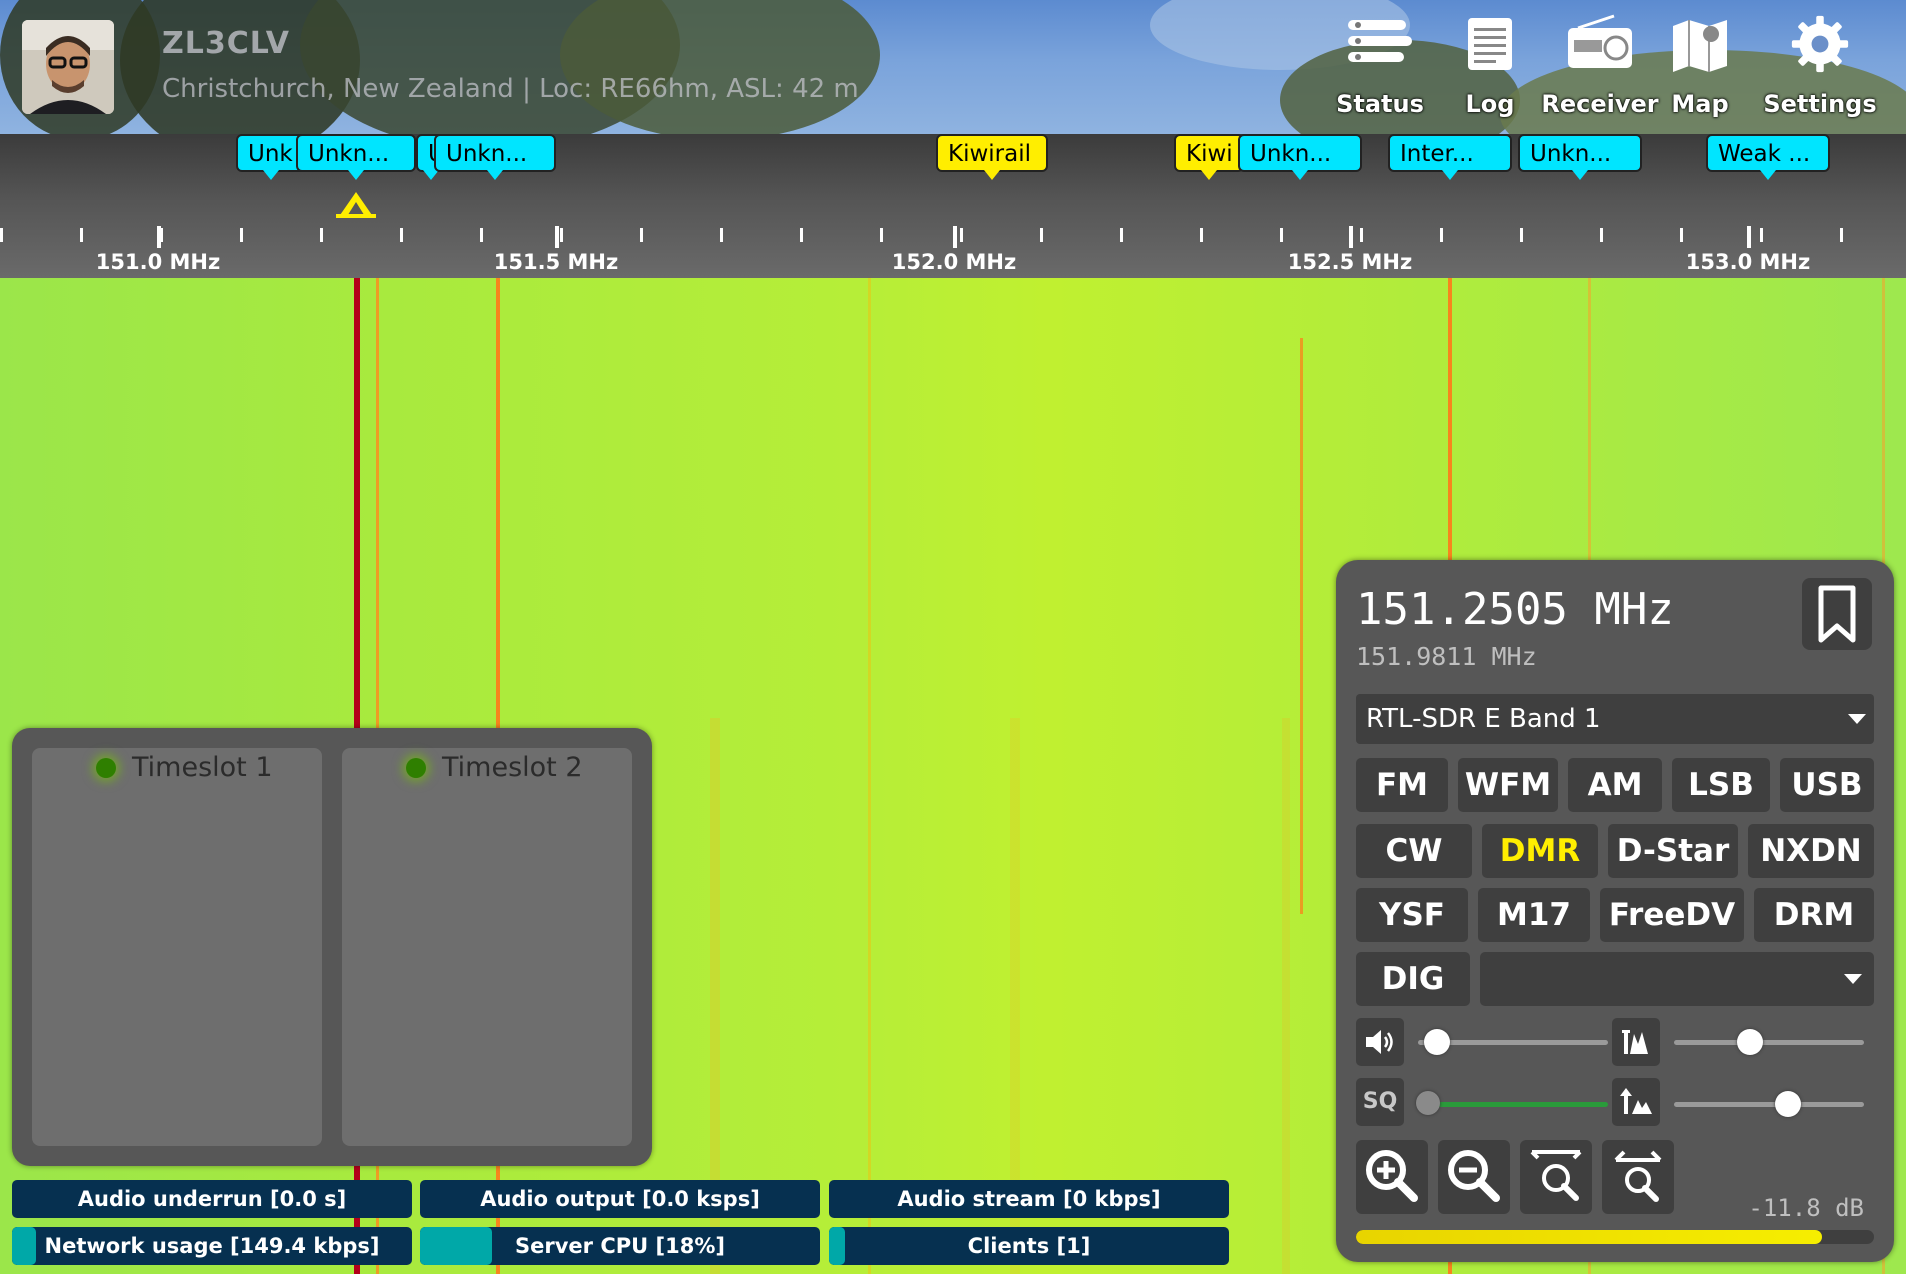 The height and width of the screenshot is (1274, 1906). What do you see at coordinates (1677, 979) in the screenshot?
I see `digital-mode-select` at bounding box center [1677, 979].